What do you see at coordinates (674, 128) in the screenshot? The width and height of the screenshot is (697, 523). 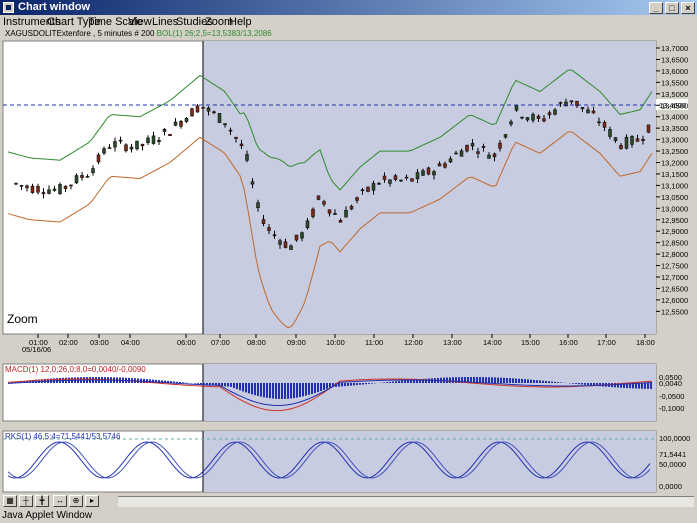 I see `price-tick-label: 13,3500` at bounding box center [674, 128].